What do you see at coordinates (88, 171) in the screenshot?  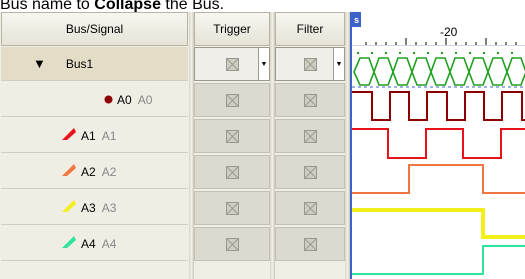 I see `signal-name: A2` at bounding box center [88, 171].